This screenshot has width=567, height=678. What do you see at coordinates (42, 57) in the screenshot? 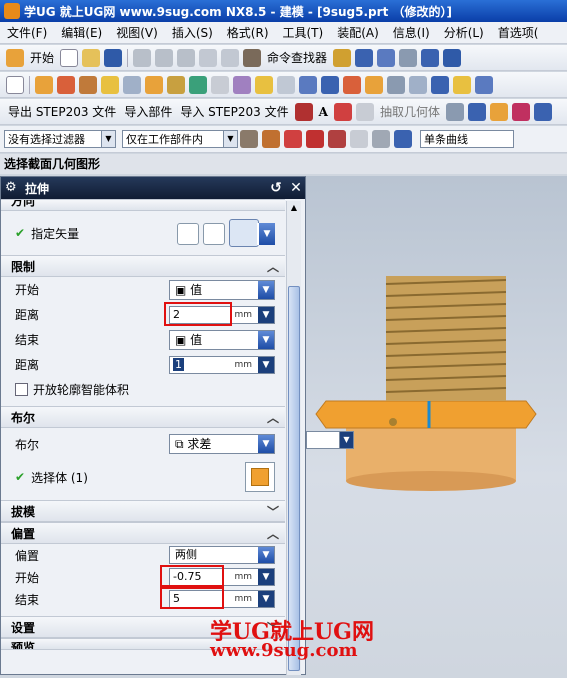
I see `start-menu-button: 开始` at bounding box center [42, 57].